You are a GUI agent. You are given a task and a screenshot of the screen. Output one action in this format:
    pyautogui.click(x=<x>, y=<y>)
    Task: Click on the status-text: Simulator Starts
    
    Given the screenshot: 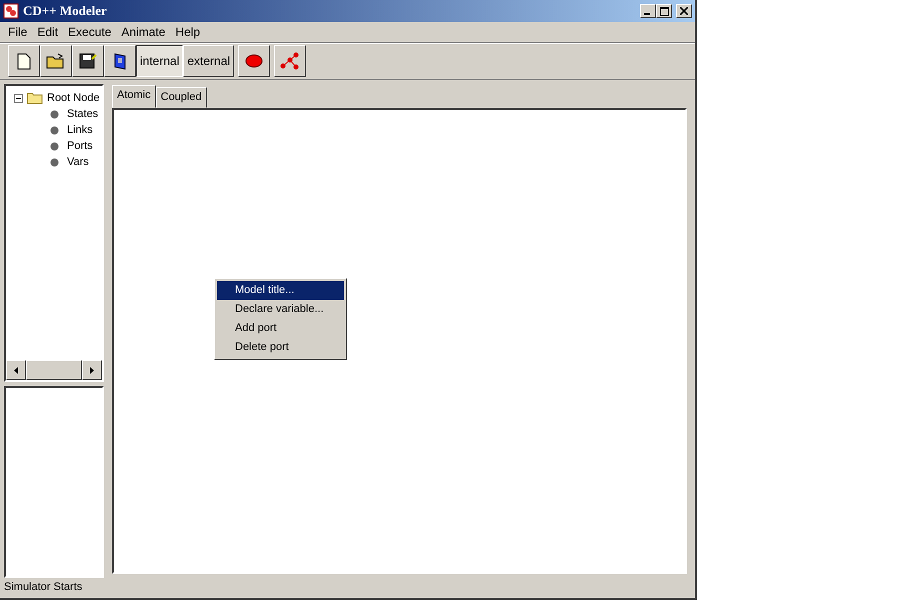 What is the action you would take?
    pyautogui.click(x=43, y=587)
    